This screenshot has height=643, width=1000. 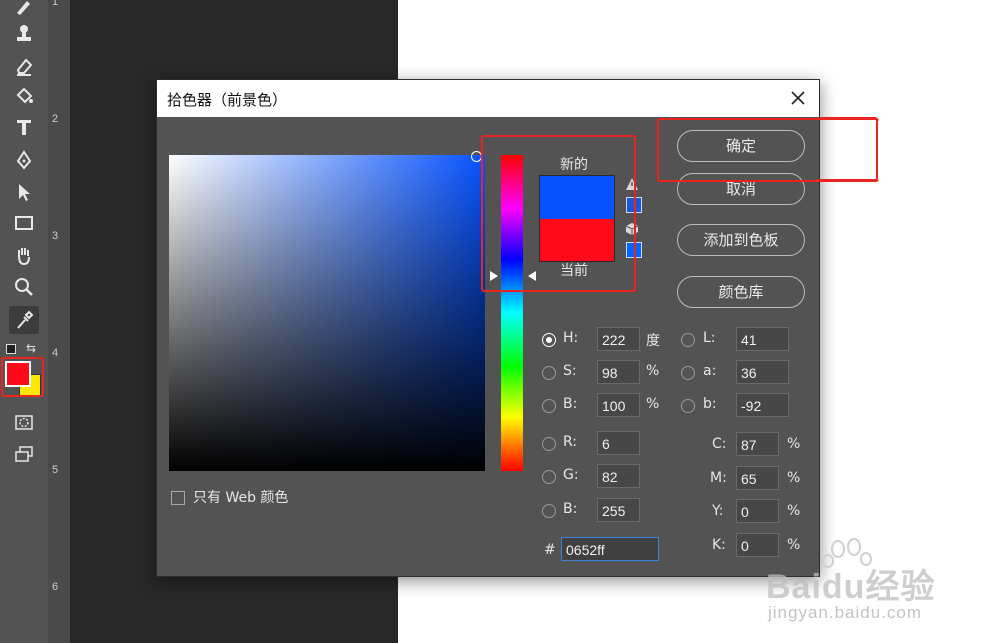 I want to click on quick-mask-icon, so click(x=24, y=422).